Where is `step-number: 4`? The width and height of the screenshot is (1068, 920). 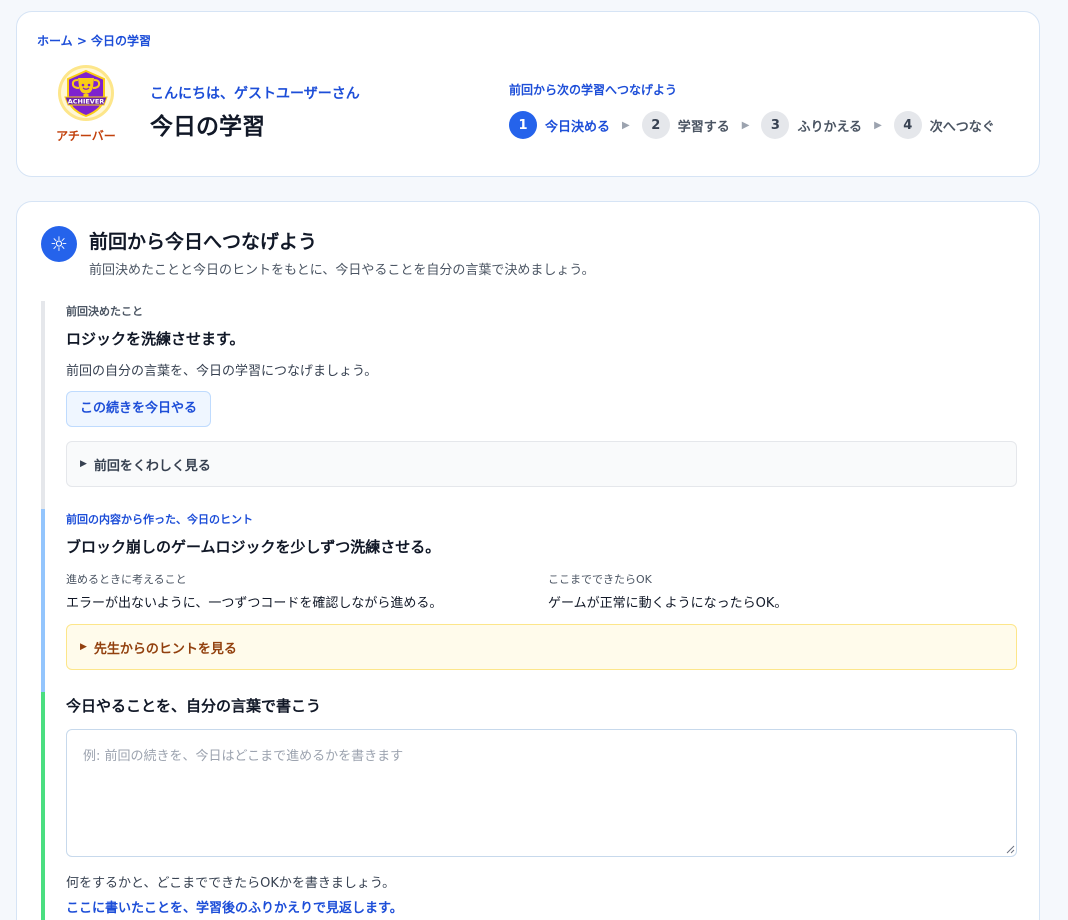 step-number: 4 is located at coordinates (907, 125).